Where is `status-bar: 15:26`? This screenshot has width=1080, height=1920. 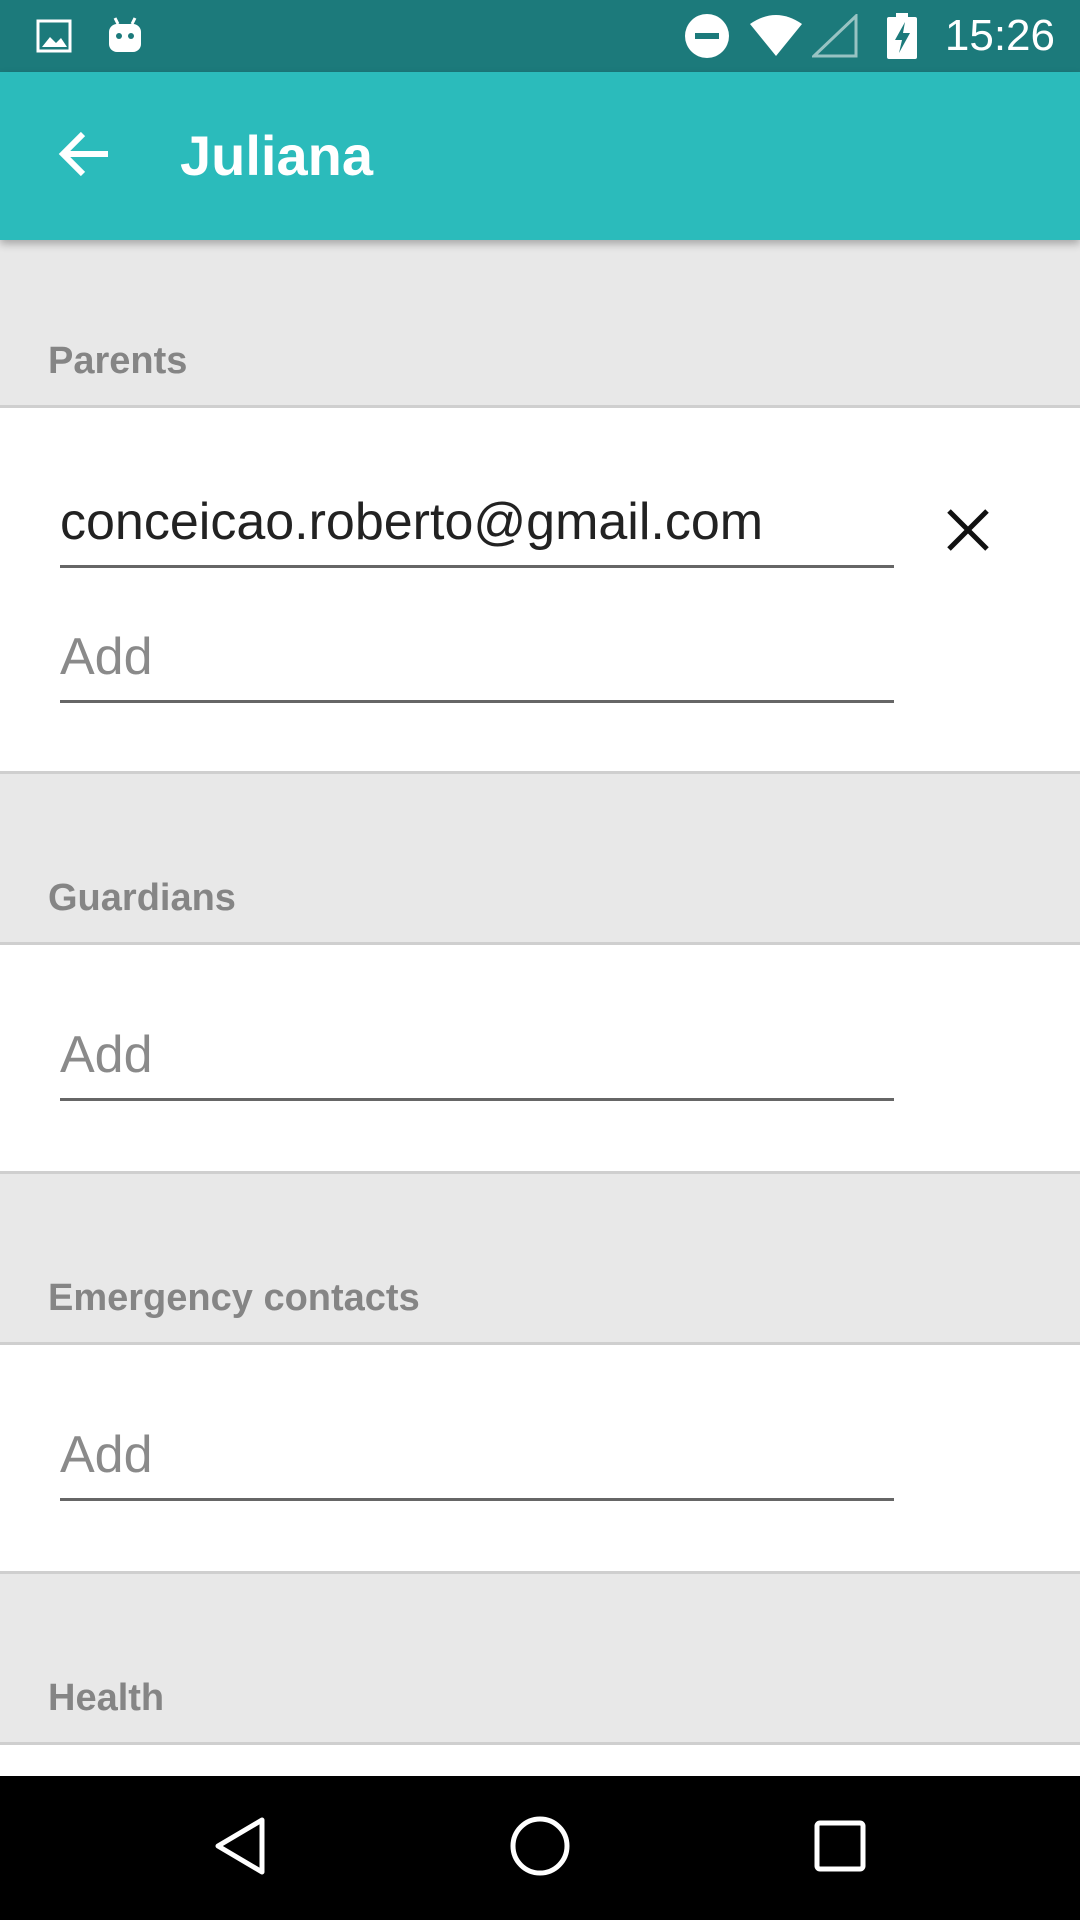
status-bar: 15:26 is located at coordinates (540, 36).